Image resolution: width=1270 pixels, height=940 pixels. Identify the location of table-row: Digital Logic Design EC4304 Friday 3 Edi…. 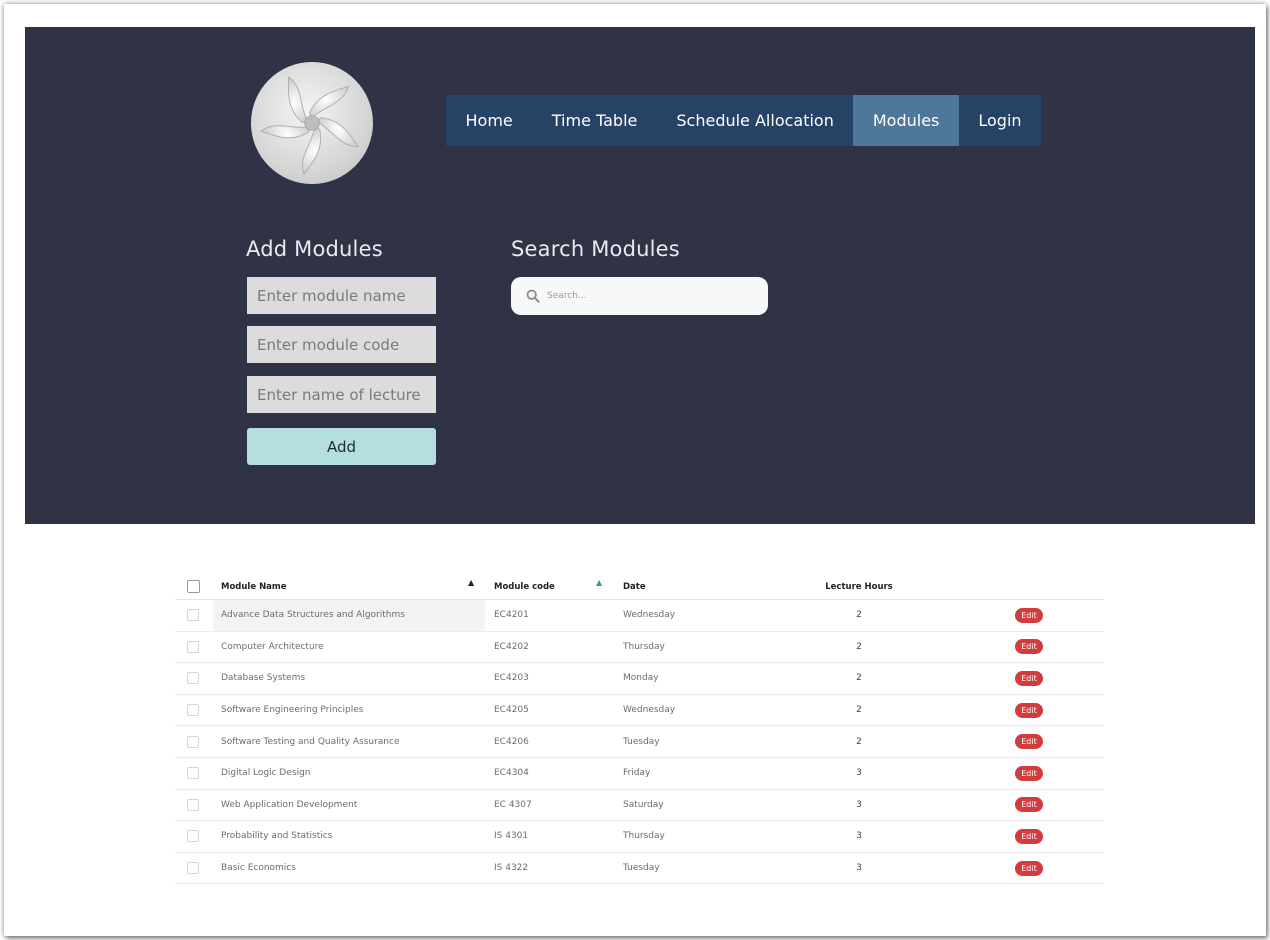
(639, 774).